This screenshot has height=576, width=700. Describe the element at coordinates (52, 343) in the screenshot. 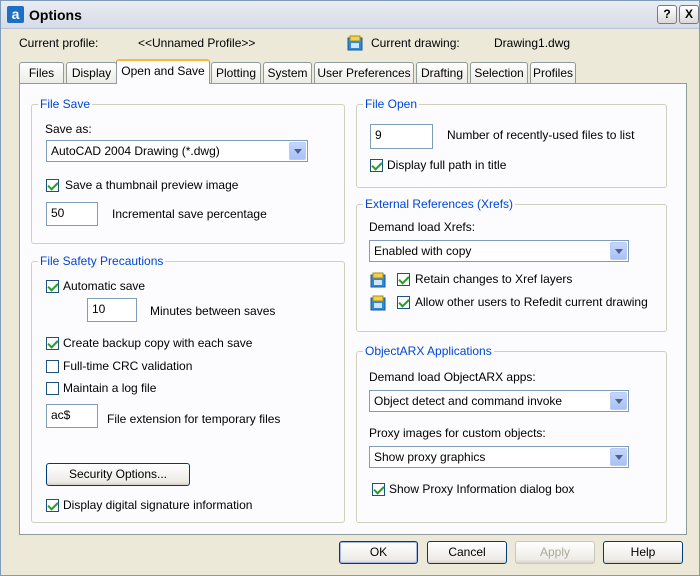

I see `backup-copy-checkbox` at that location.